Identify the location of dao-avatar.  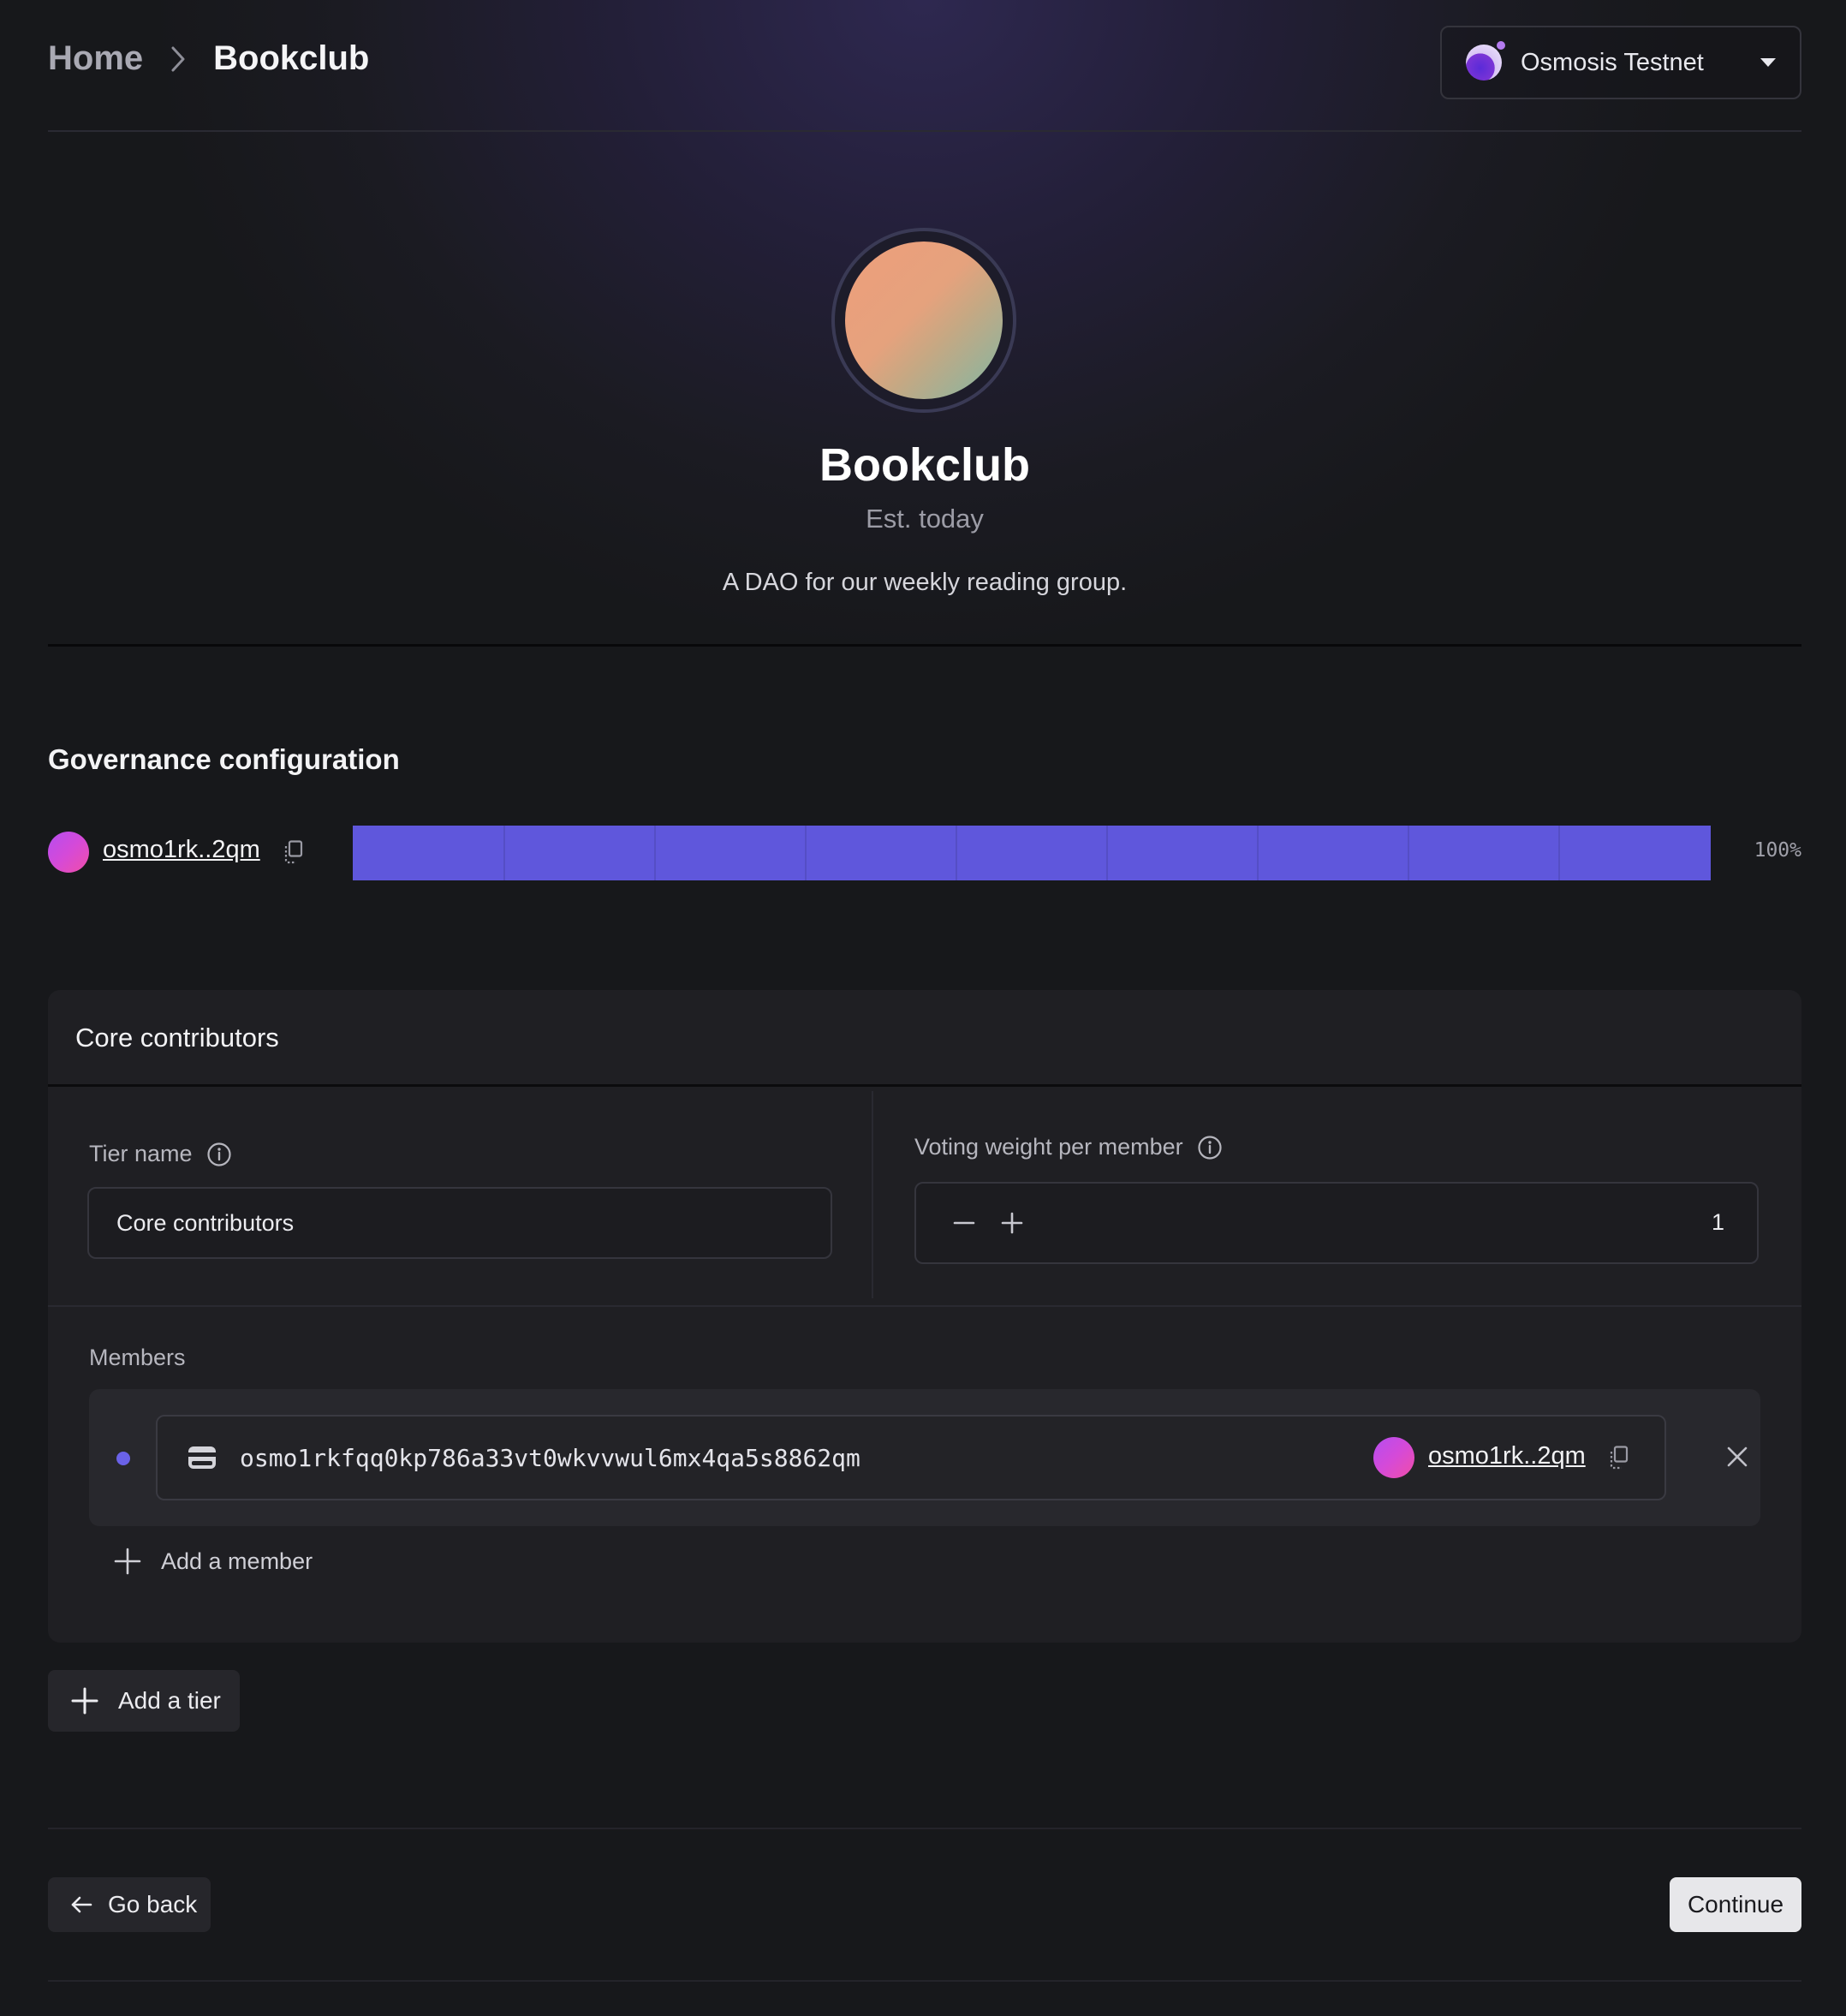
(924, 320).